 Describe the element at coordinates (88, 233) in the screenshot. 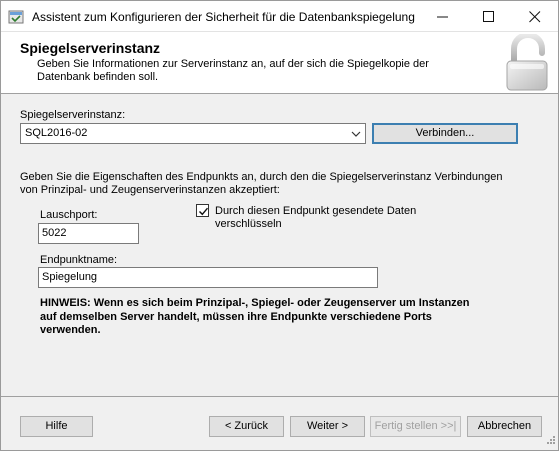

I see `port-input: 5022` at that location.